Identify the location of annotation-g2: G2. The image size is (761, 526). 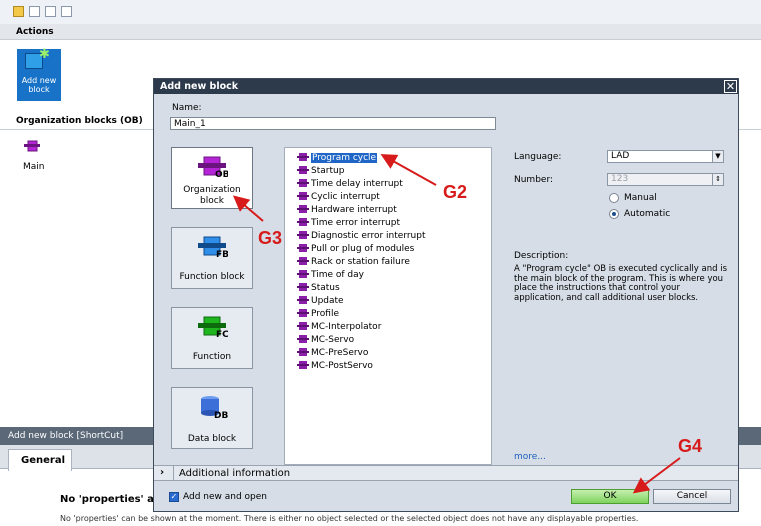
(455, 192).